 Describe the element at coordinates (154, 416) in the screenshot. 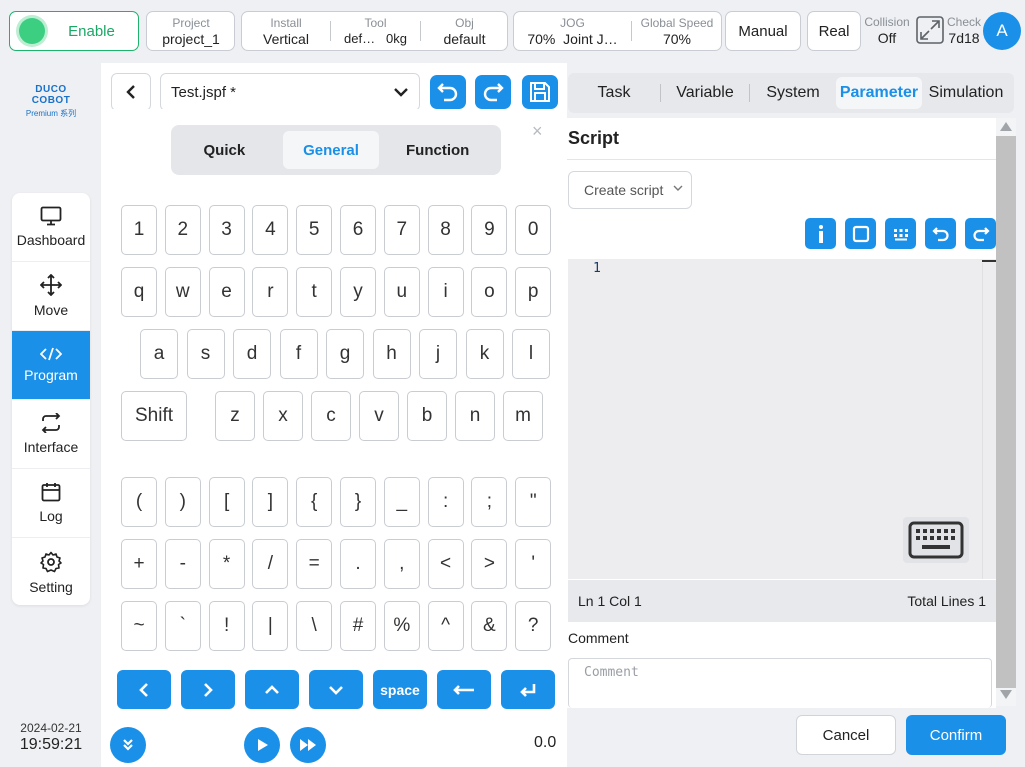

I see `shift-key: Shift` at that location.